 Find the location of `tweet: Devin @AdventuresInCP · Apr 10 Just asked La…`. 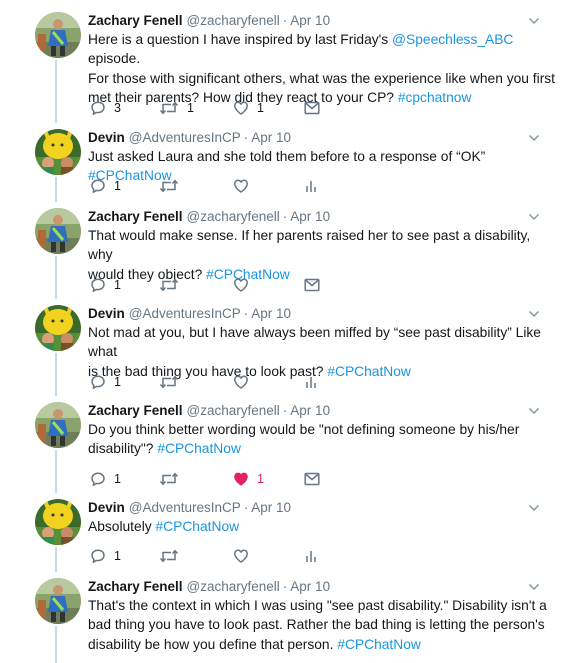

tweet: Devin @AdventuresInCP · Apr 10 Just asked La… is located at coordinates (287, 168).